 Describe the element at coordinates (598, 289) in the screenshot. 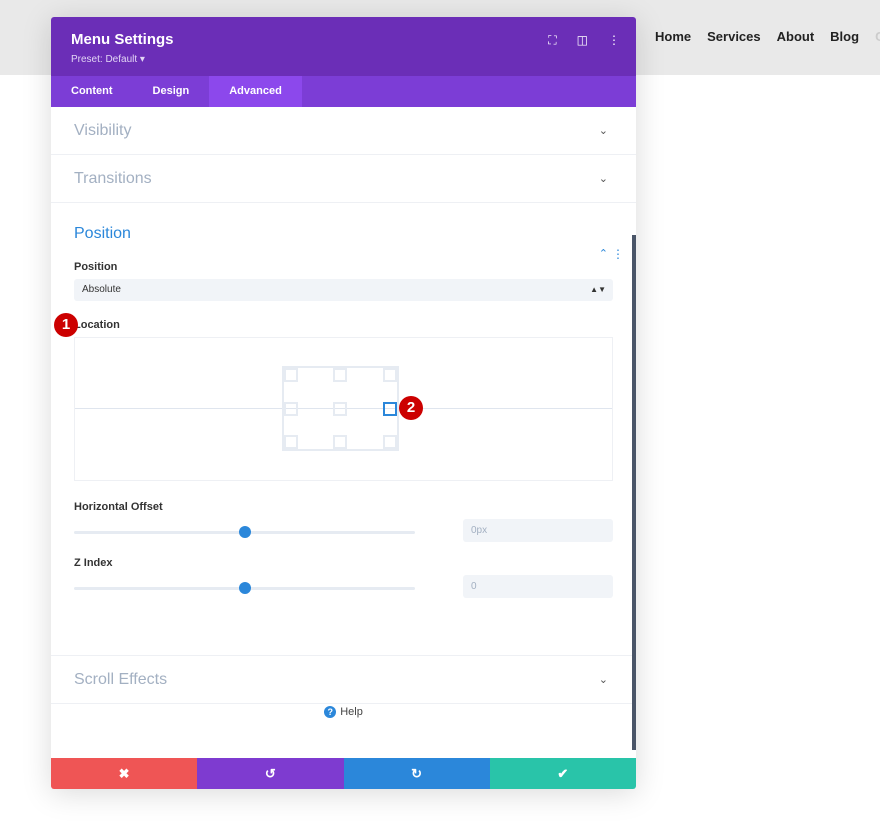

I see `select-arrows-icon: ▲▼` at that location.